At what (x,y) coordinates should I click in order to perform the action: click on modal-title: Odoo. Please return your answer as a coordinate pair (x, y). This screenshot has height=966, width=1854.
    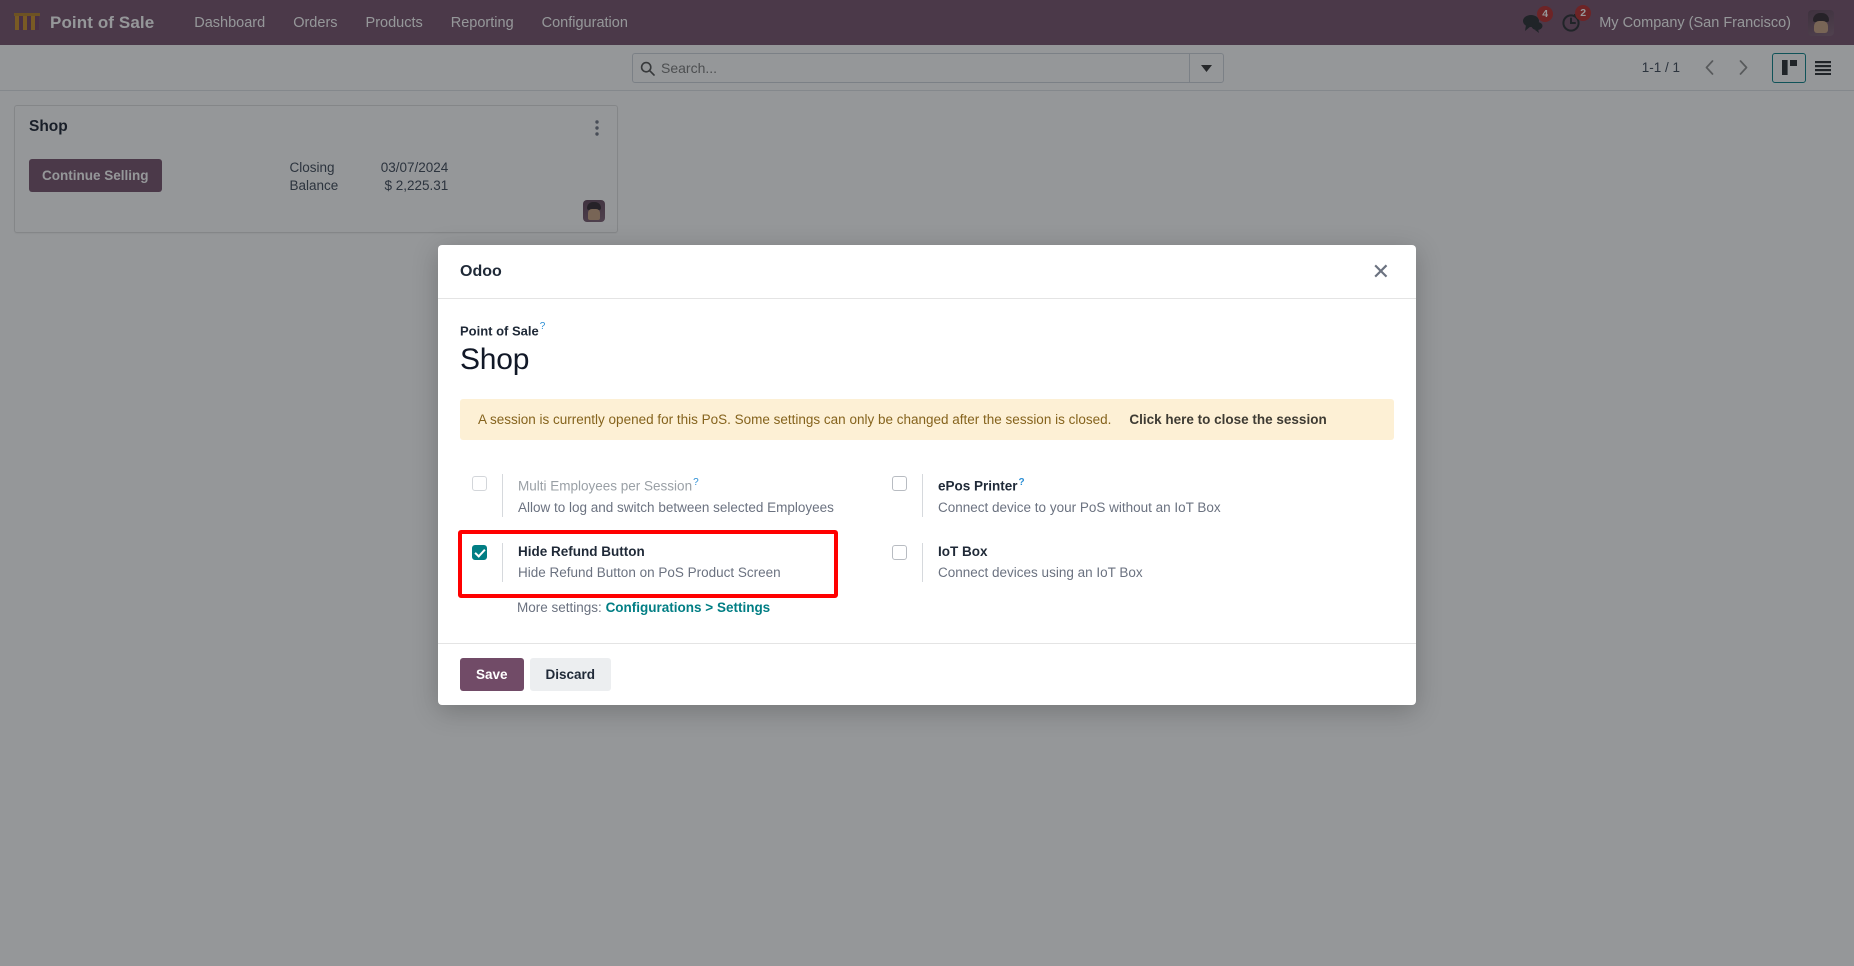
    Looking at the image, I should click on (481, 271).